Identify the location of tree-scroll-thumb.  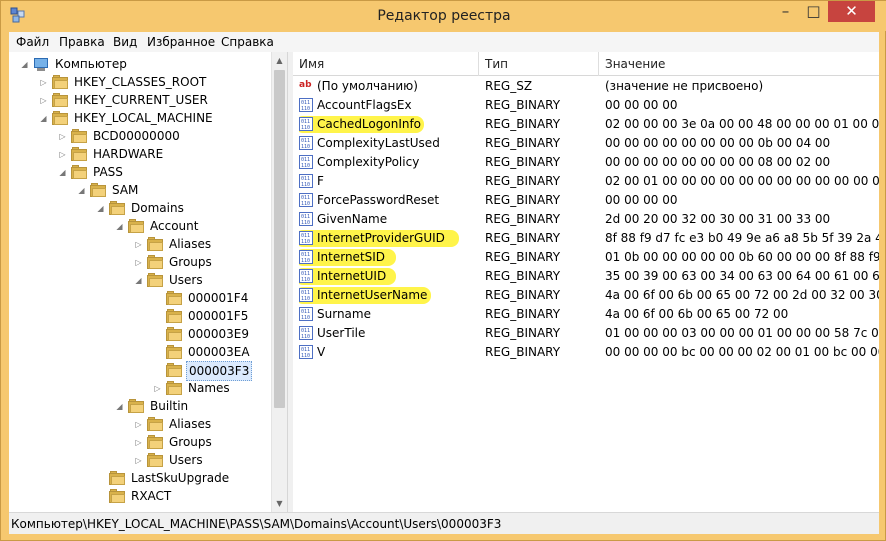
(279, 239).